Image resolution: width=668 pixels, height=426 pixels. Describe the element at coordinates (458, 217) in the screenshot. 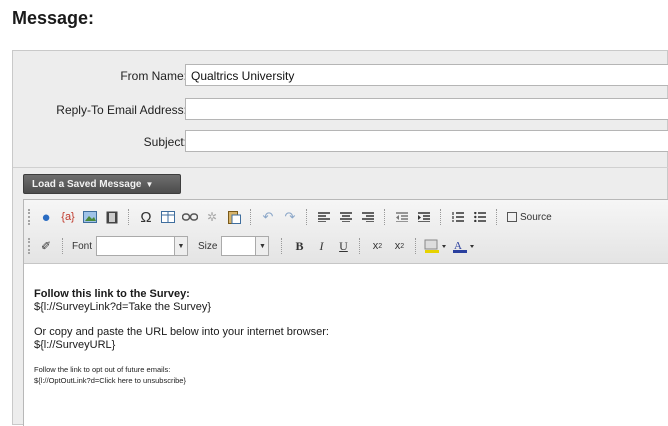

I see `numbered-list-icon` at that location.